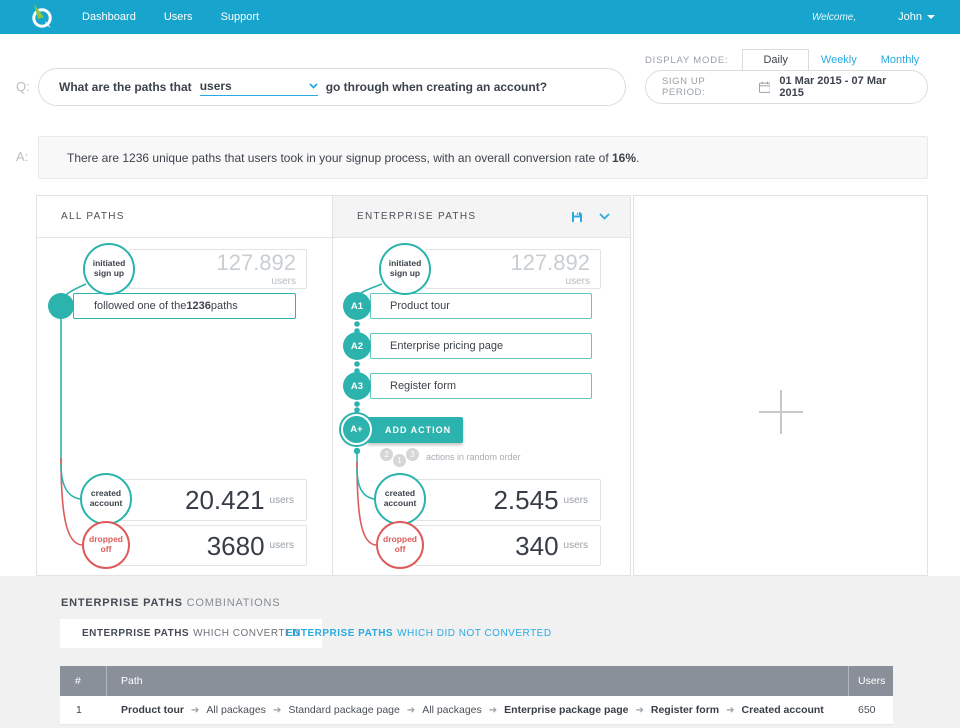 The width and height of the screenshot is (960, 728). I want to click on table-header: # Path Users, so click(476, 681).